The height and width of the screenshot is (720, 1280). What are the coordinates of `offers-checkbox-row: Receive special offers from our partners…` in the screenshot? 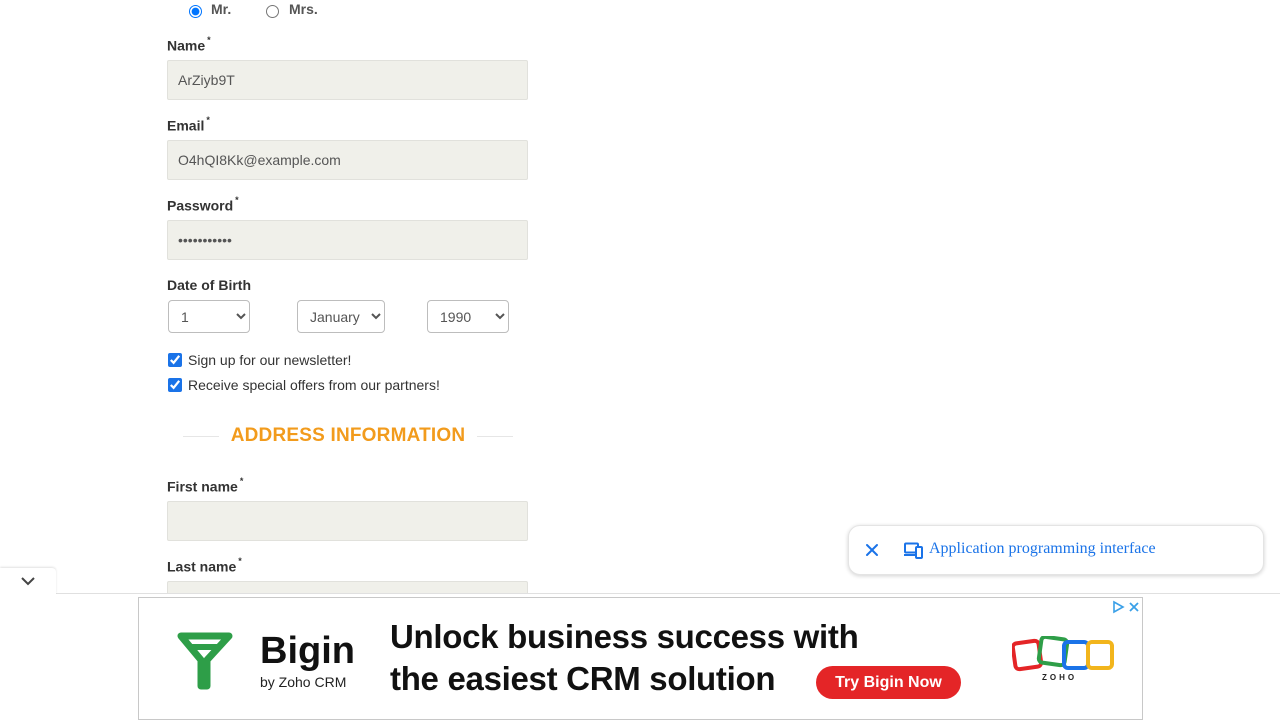 It's located at (303, 385).